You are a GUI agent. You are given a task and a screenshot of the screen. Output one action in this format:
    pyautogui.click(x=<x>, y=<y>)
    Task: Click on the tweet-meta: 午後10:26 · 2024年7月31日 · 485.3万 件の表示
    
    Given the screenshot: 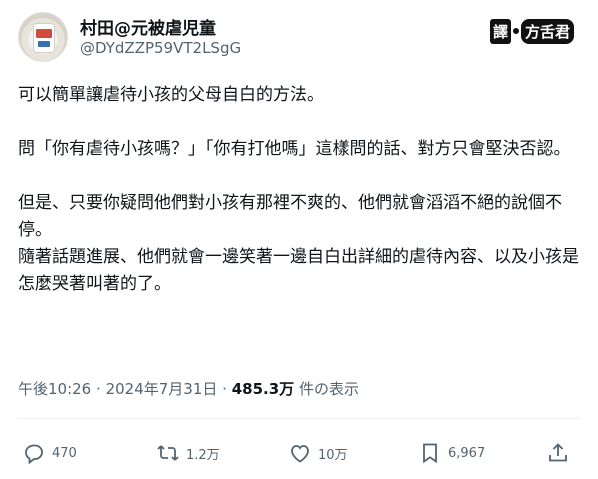 What is the action you would take?
    pyautogui.click(x=188, y=388)
    